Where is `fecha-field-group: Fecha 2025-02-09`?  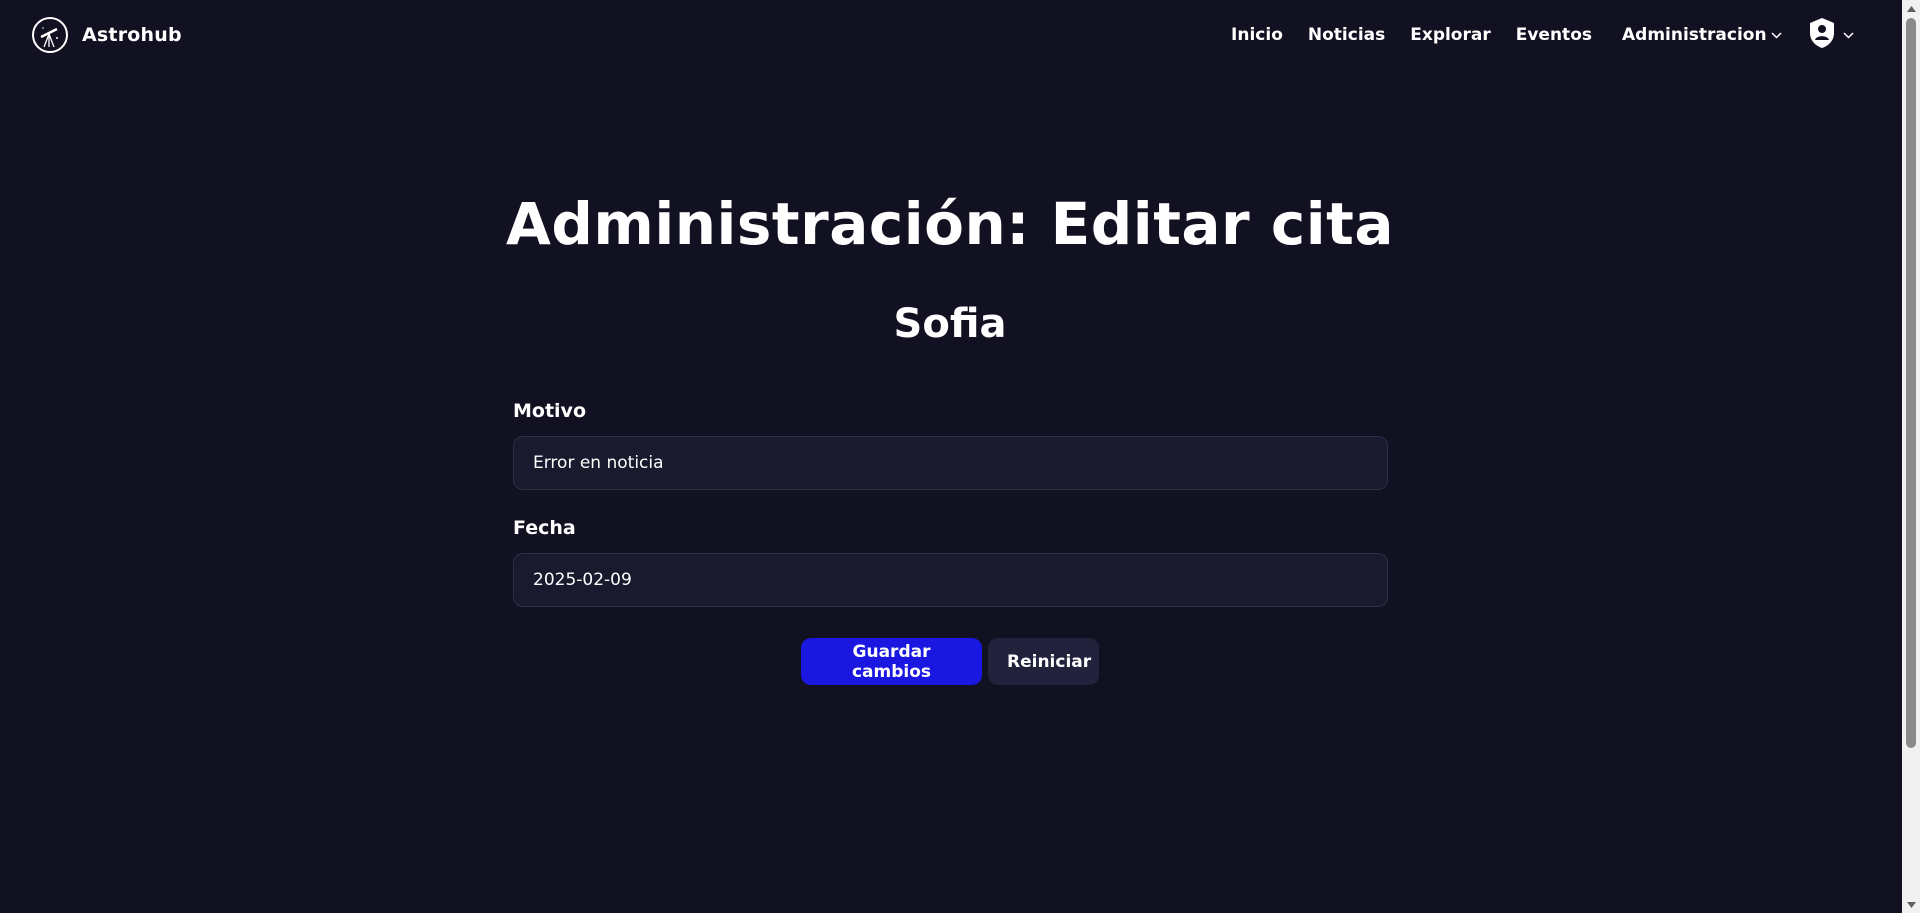 fecha-field-group: Fecha 2025-02-09 is located at coordinates (950, 562).